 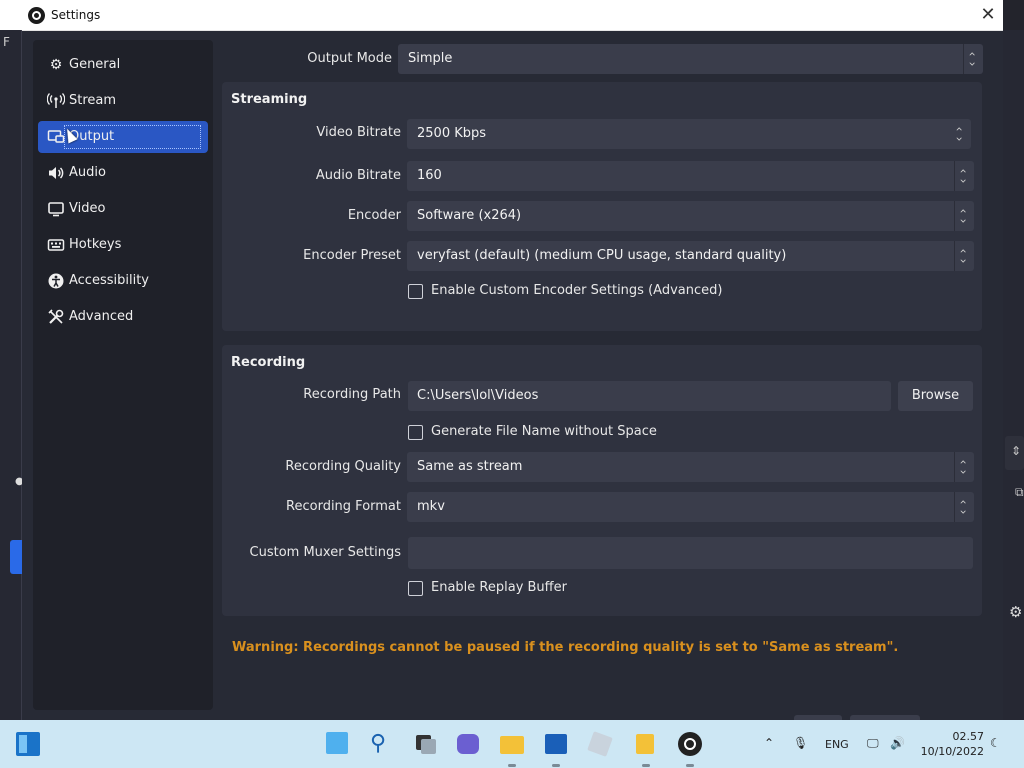 I want to click on file-name-no-space-label: Generate File Name without Space, so click(x=544, y=431).